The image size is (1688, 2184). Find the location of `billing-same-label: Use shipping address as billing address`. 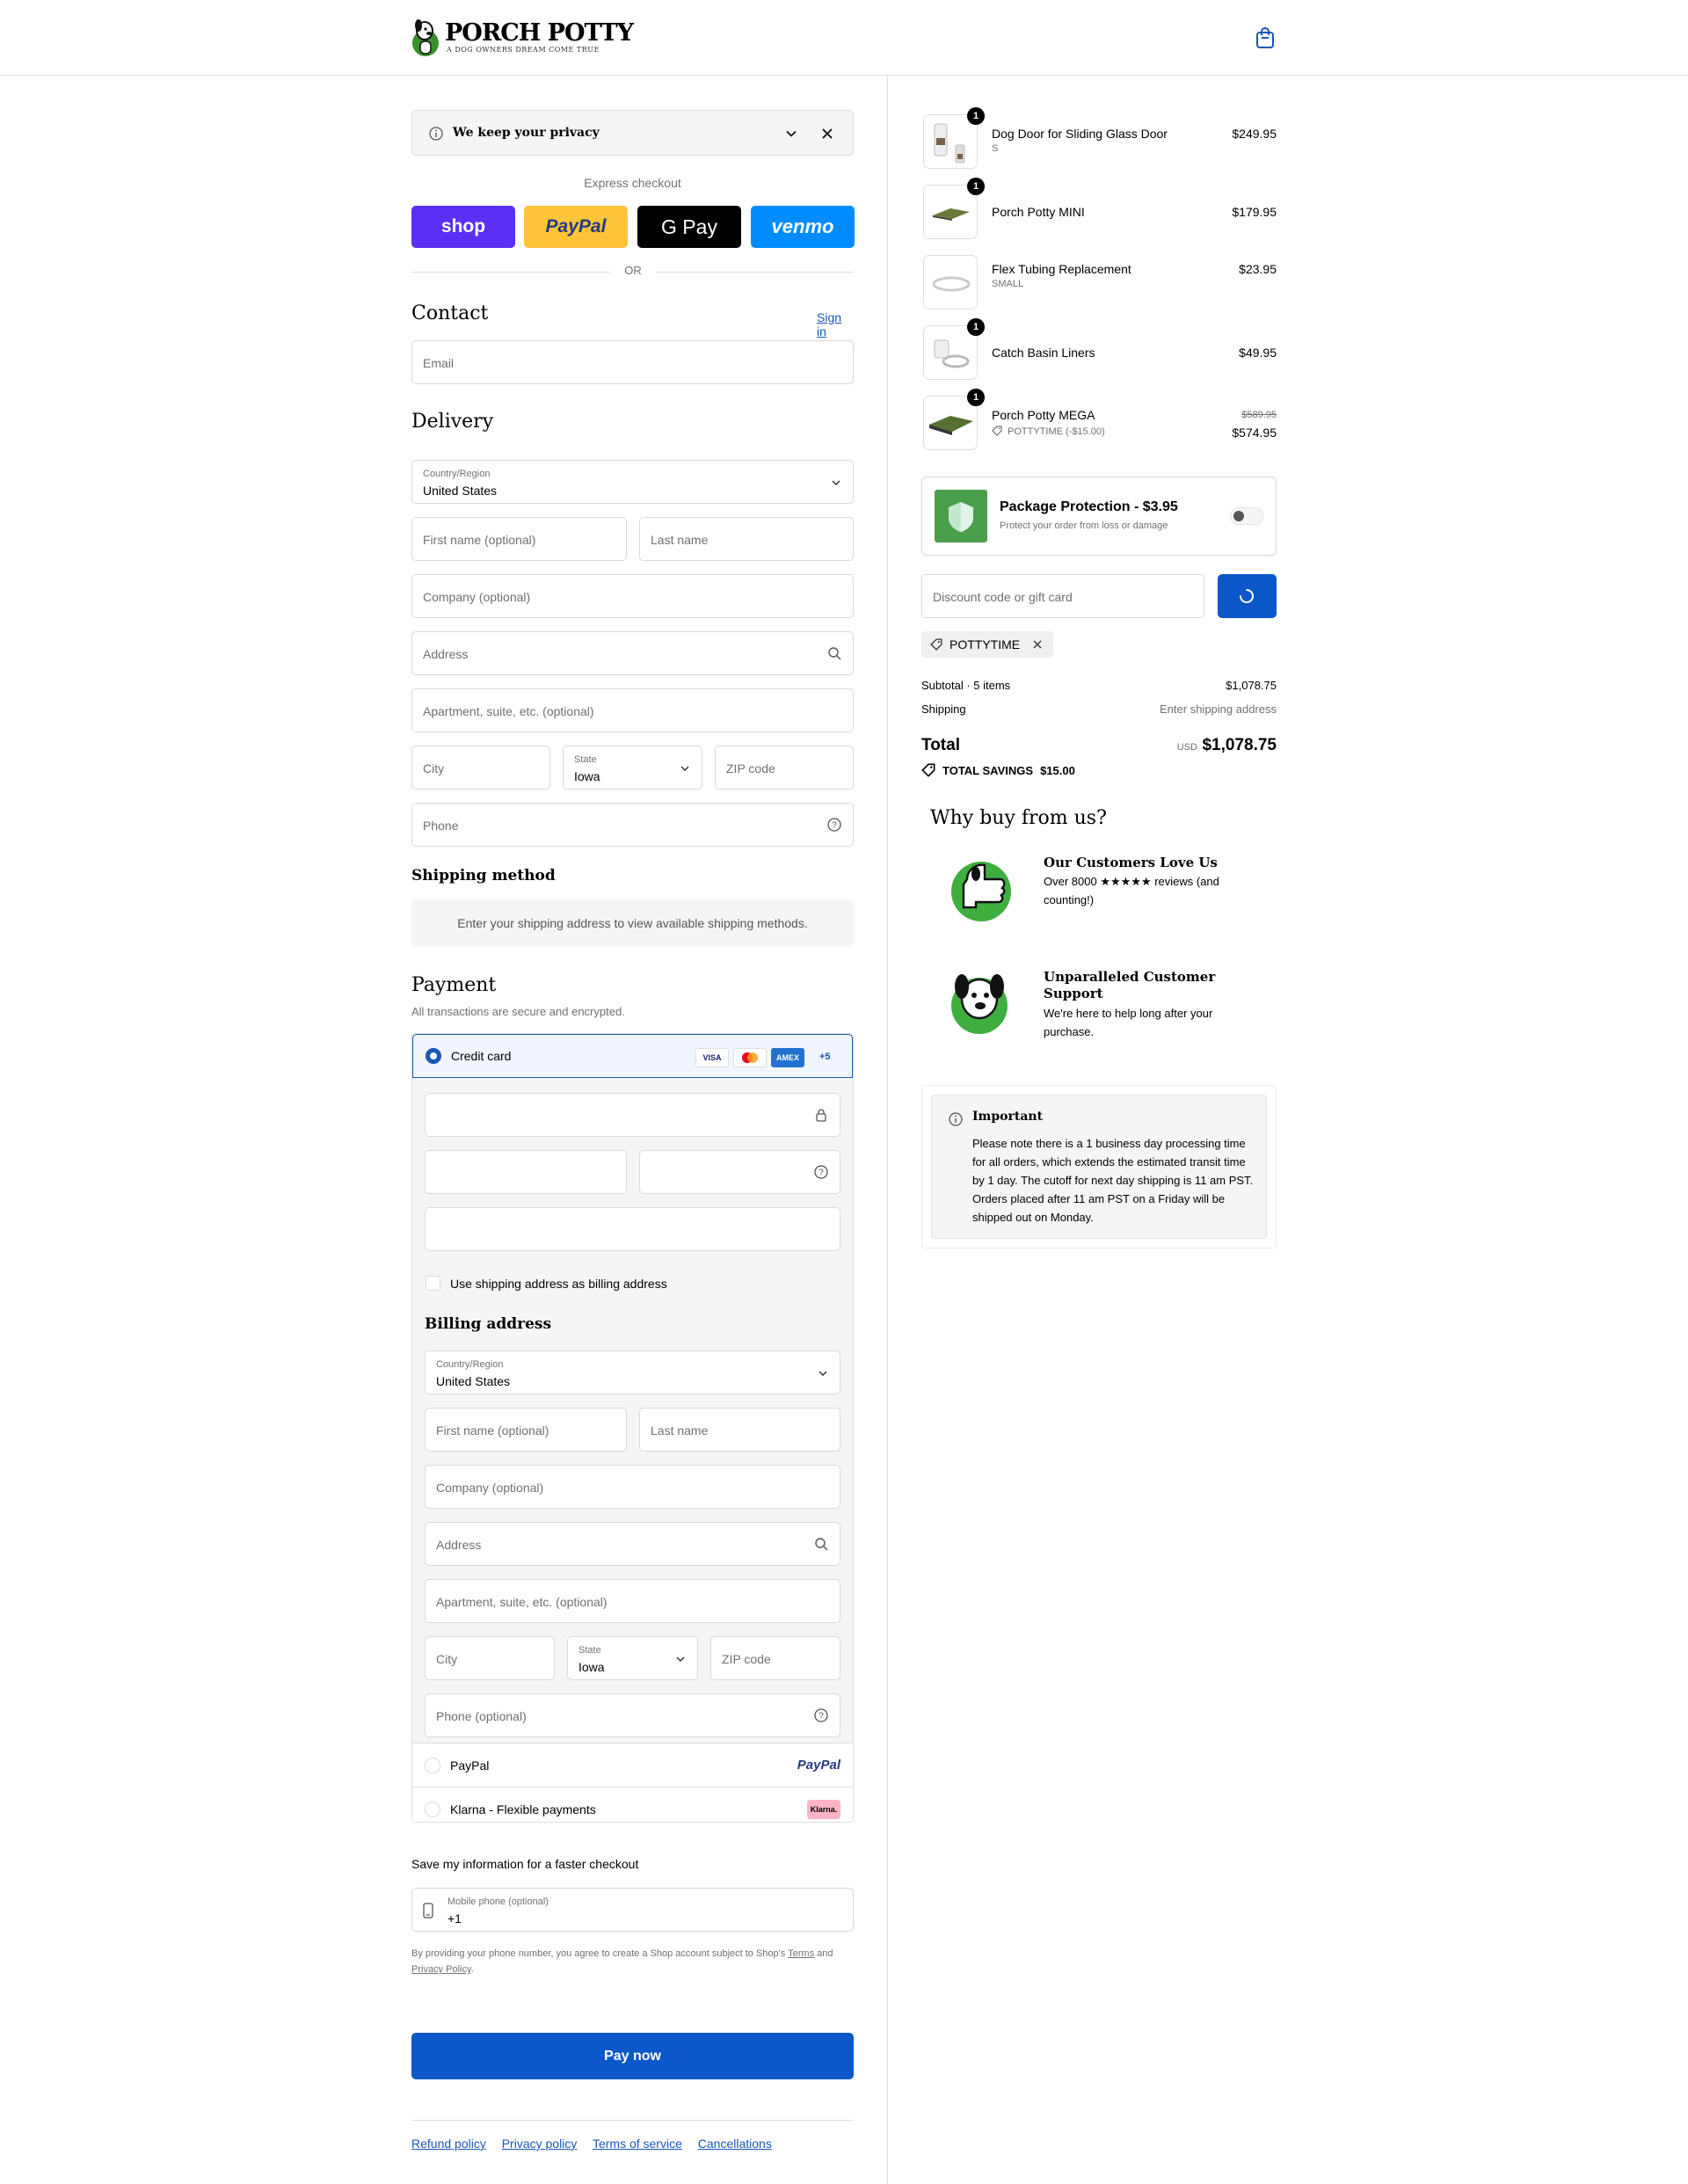

billing-same-label: Use shipping address as billing address is located at coordinates (558, 1284).